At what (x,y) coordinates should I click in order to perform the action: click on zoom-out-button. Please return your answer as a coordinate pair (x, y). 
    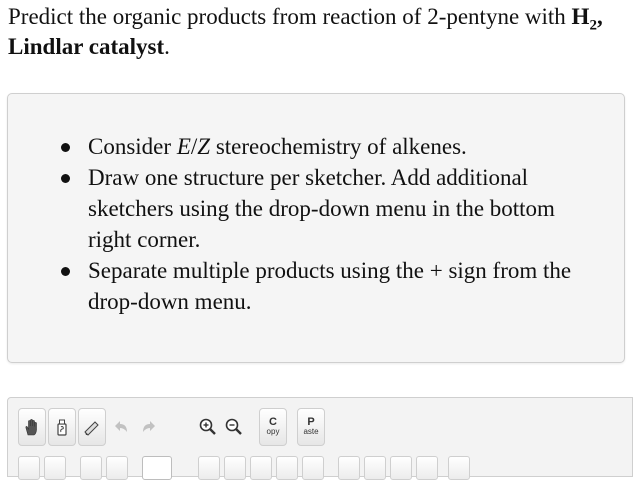
    Looking at the image, I should click on (234, 427).